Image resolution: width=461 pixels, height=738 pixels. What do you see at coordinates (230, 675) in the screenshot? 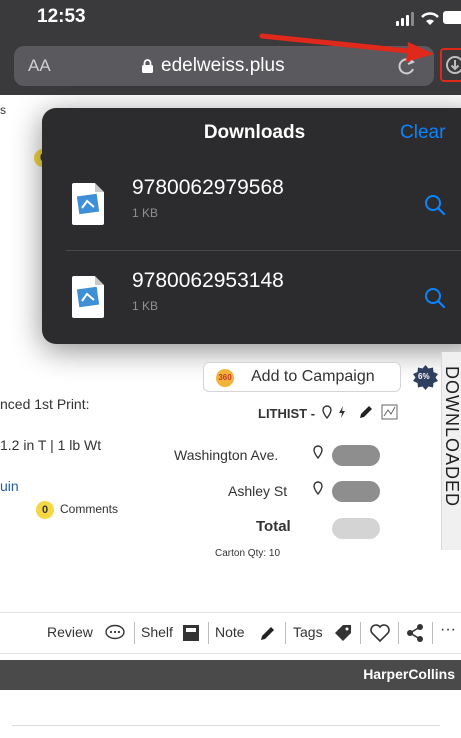
I see `publisher-bar: HarperCollins` at bounding box center [230, 675].